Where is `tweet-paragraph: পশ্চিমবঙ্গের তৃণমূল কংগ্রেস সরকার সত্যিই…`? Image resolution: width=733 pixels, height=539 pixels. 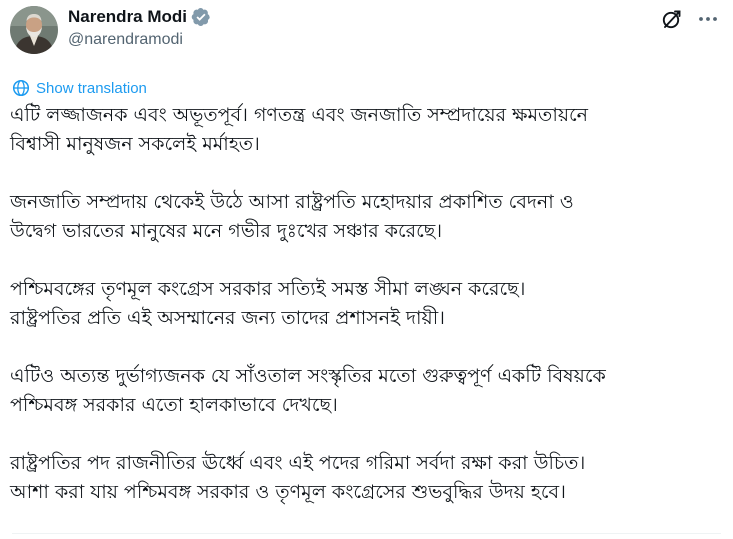 tweet-paragraph: পশ্চিমবঙ্গের তৃণমূল কংগ্রেস সরকার সত্যিই… is located at coordinates (367, 304).